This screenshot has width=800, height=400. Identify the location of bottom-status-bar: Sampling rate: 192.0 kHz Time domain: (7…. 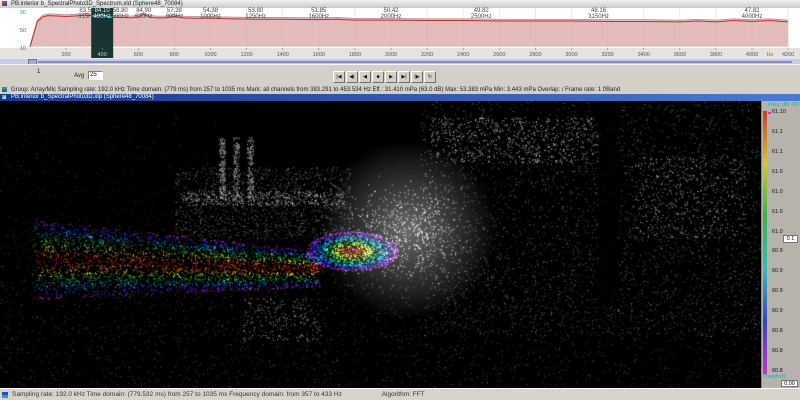
(400, 394).